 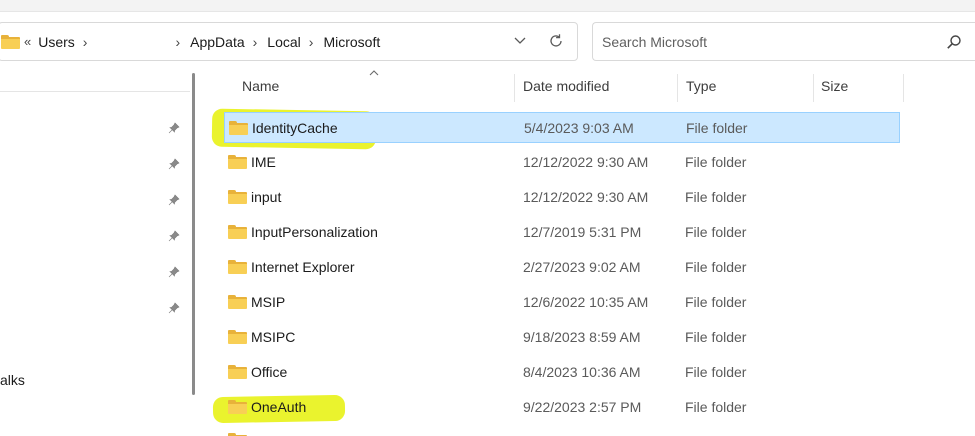 What do you see at coordinates (266, 197) in the screenshot?
I see `file-name: input` at bounding box center [266, 197].